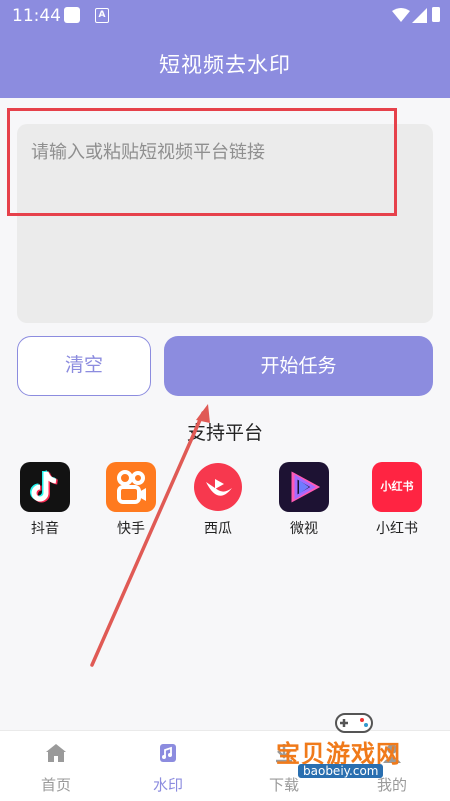  I want to click on nav-label: 首页, so click(55, 785).